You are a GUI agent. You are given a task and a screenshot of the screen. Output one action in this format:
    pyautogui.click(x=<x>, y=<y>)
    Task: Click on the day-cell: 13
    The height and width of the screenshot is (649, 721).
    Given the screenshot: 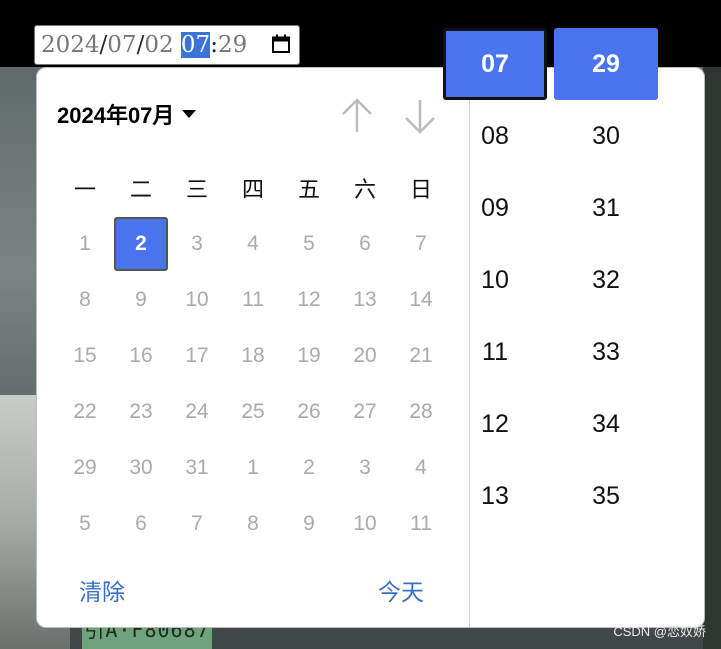 What is the action you would take?
    pyautogui.click(x=365, y=300)
    